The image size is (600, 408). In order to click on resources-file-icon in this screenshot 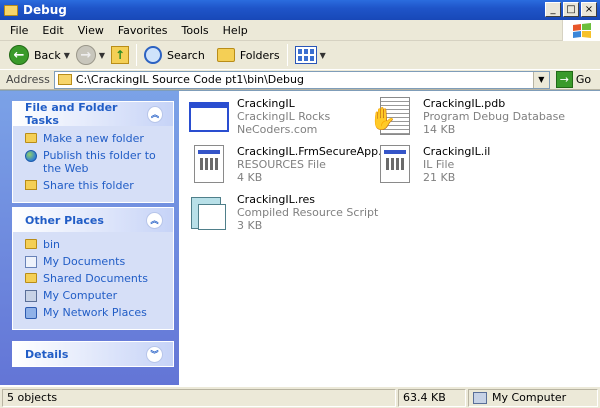, I will do `click(209, 164)`.